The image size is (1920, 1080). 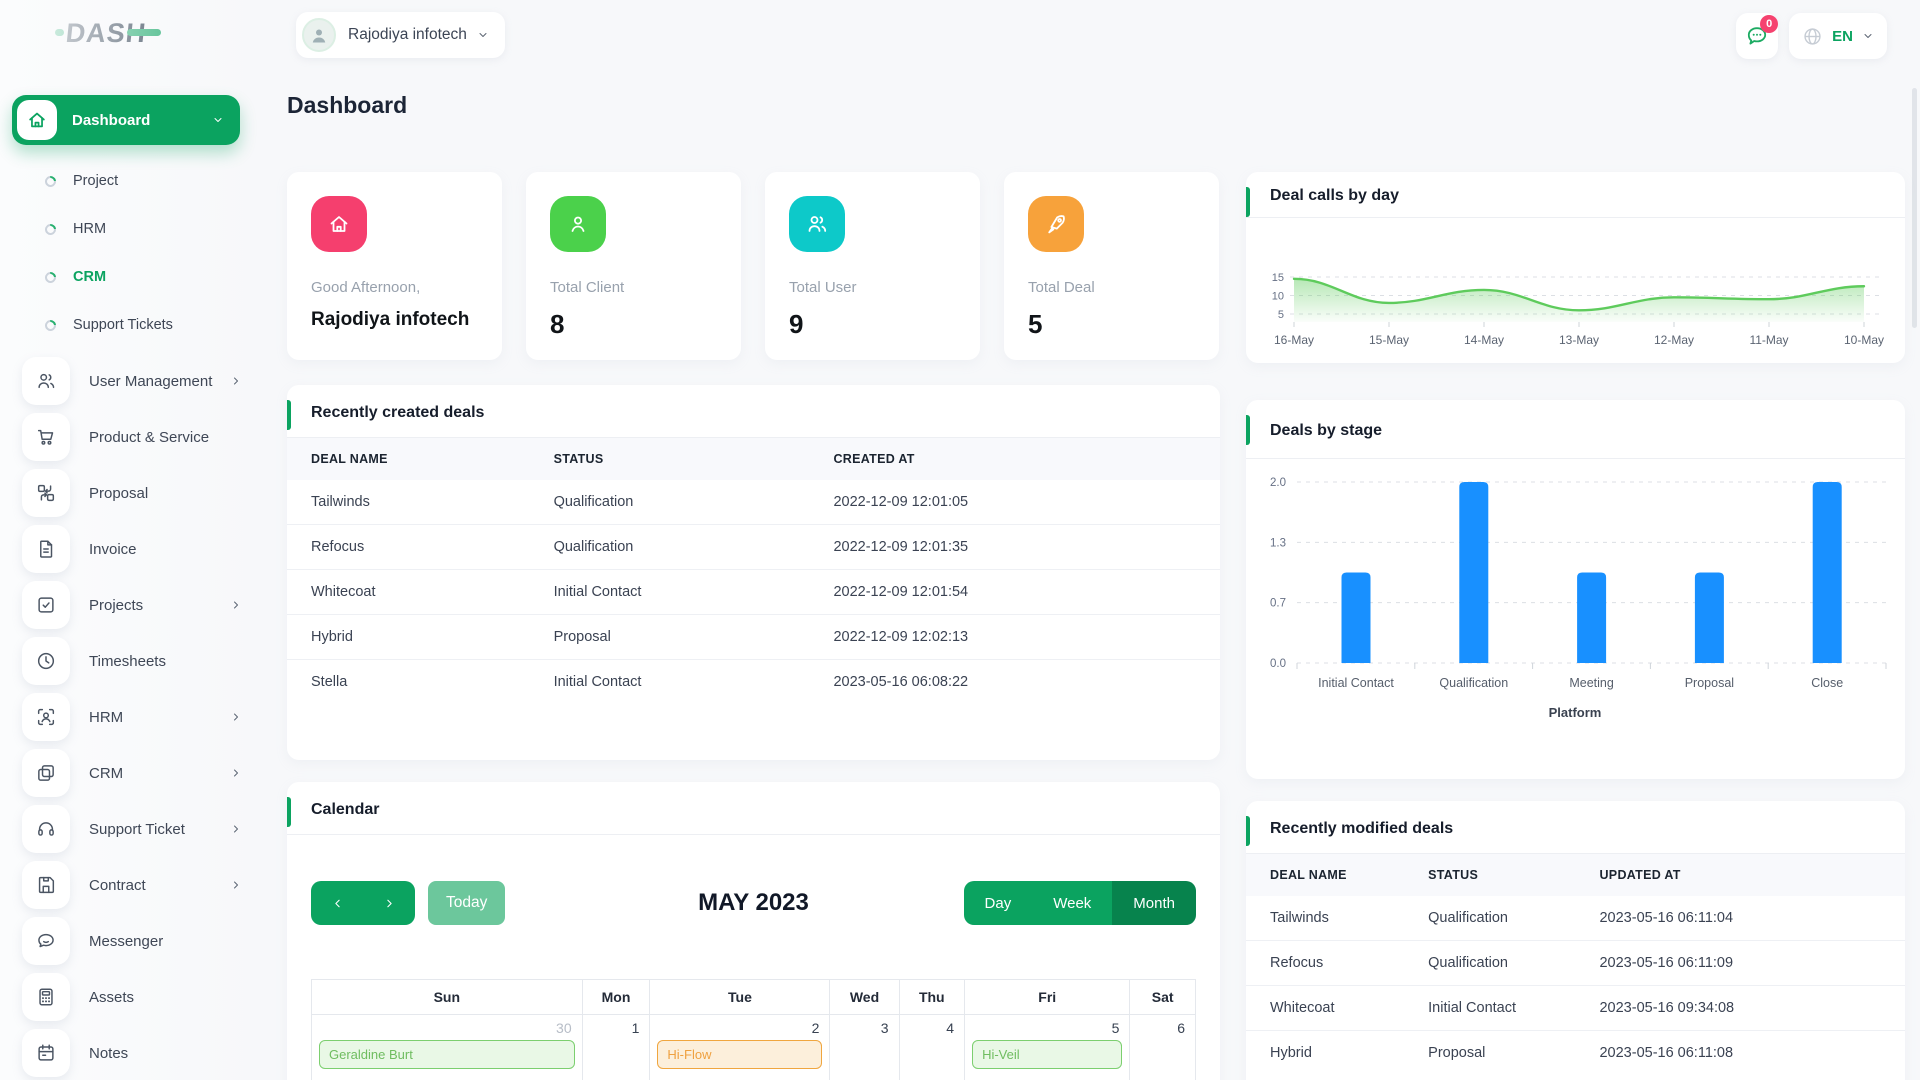 I want to click on subitem-label: Project, so click(x=96, y=181).